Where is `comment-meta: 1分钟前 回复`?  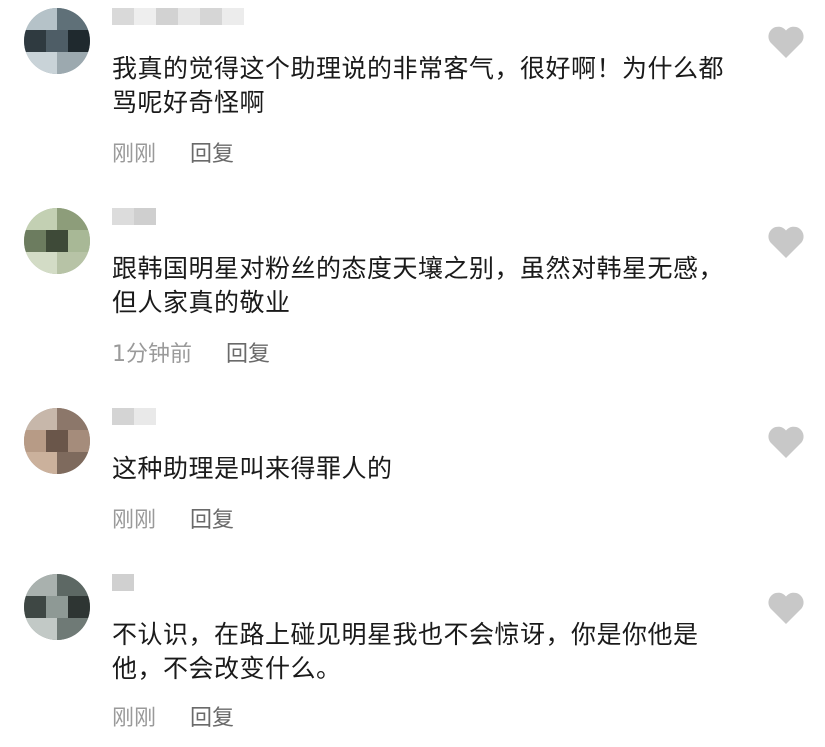
comment-meta: 1分钟前 回复 is located at coordinates (191, 355).